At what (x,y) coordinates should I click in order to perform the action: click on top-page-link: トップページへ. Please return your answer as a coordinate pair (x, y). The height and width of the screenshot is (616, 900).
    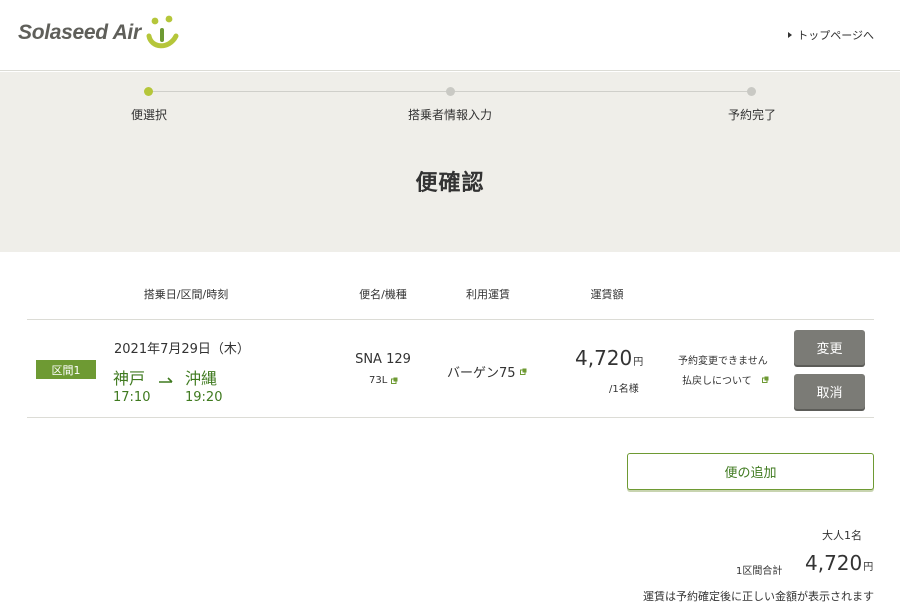
    Looking at the image, I should click on (831, 35).